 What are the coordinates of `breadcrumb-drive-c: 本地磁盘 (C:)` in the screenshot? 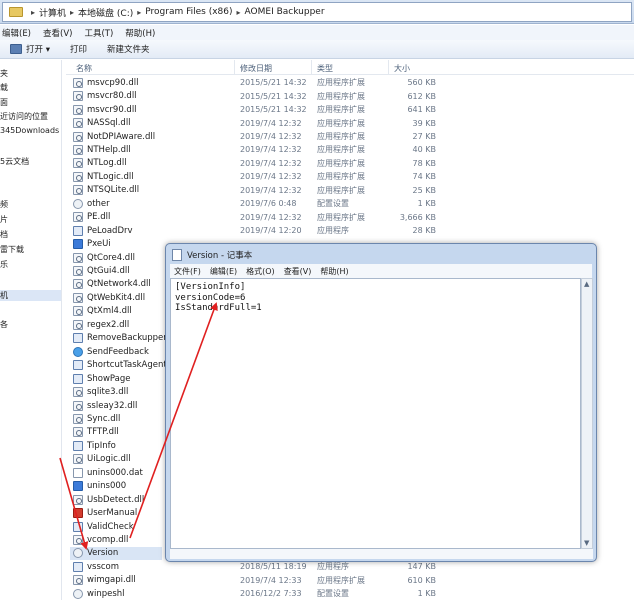 It's located at (105, 12).